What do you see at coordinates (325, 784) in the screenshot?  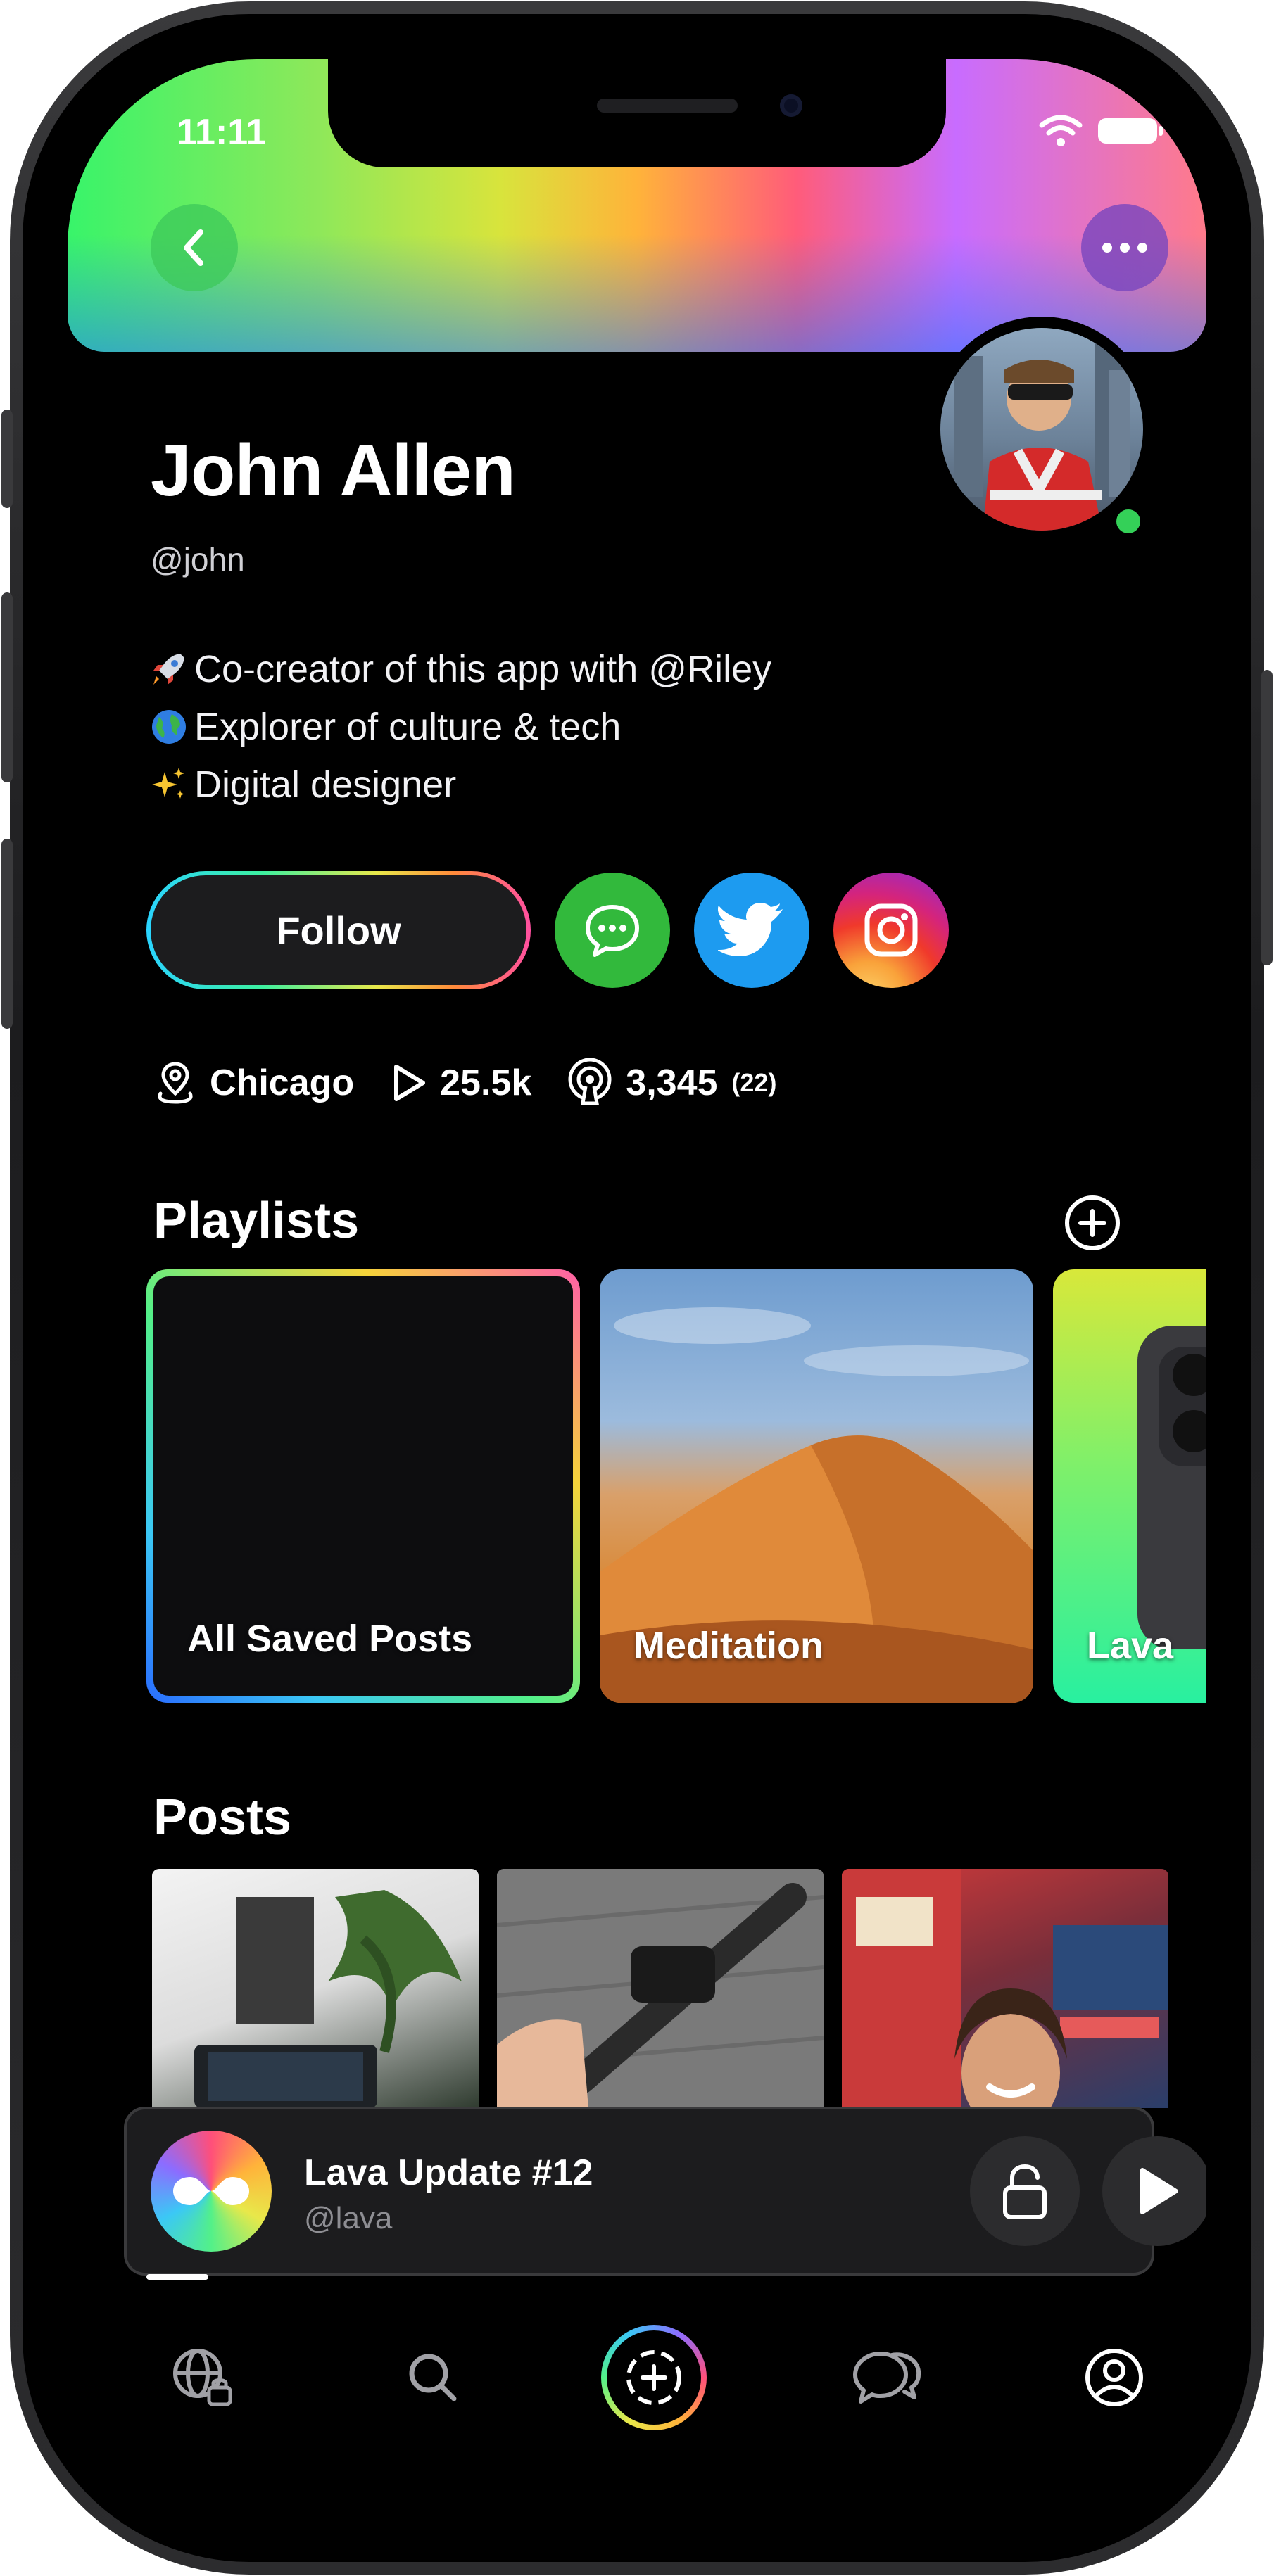 I see `bio-text: Digital designer` at bounding box center [325, 784].